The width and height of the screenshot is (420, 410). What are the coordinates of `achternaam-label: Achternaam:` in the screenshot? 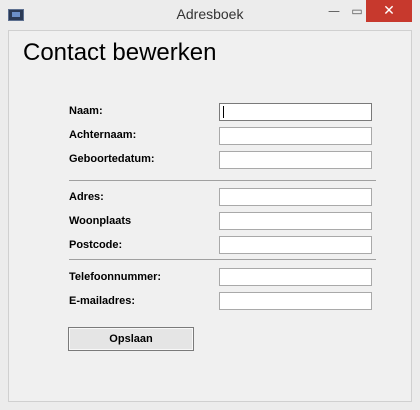 It's located at (103, 135).